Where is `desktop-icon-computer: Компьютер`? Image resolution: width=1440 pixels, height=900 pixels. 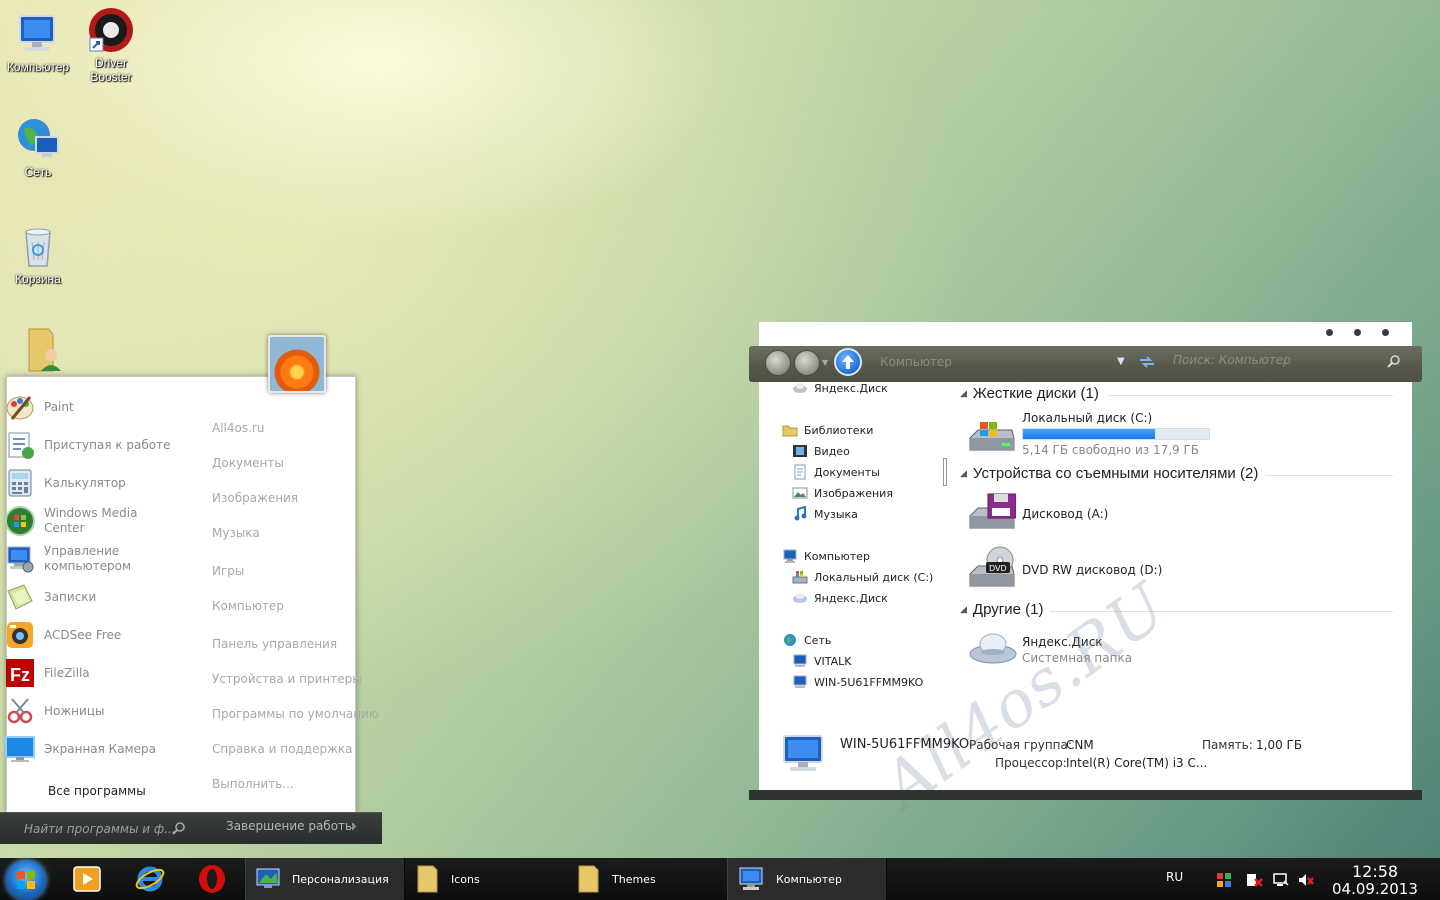
desktop-icon-computer: Компьютер is located at coordinates (38, 42).